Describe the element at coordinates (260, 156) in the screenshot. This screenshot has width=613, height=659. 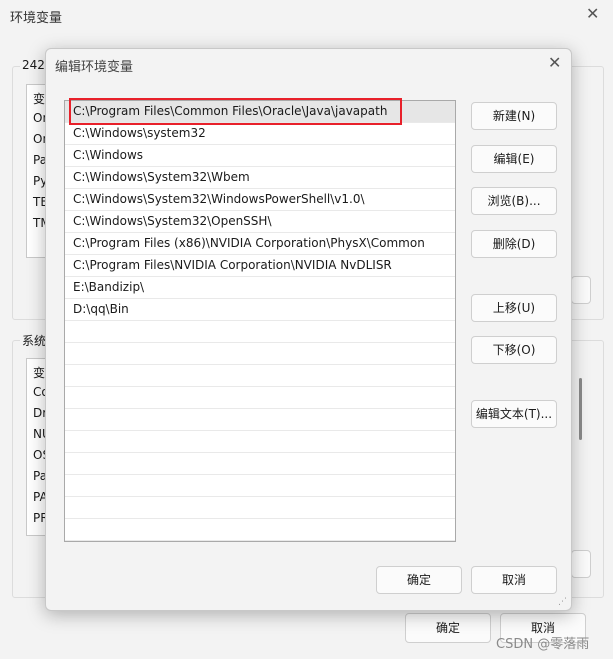
I see `path-row: C:\Windows` at that location.